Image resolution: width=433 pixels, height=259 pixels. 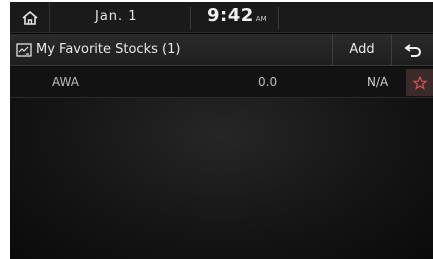 What do you see at coordinates (108, 49) in the screenshot?
I see `page-title: My Favorite Stocks (1)` at bounding box center [108, 49].